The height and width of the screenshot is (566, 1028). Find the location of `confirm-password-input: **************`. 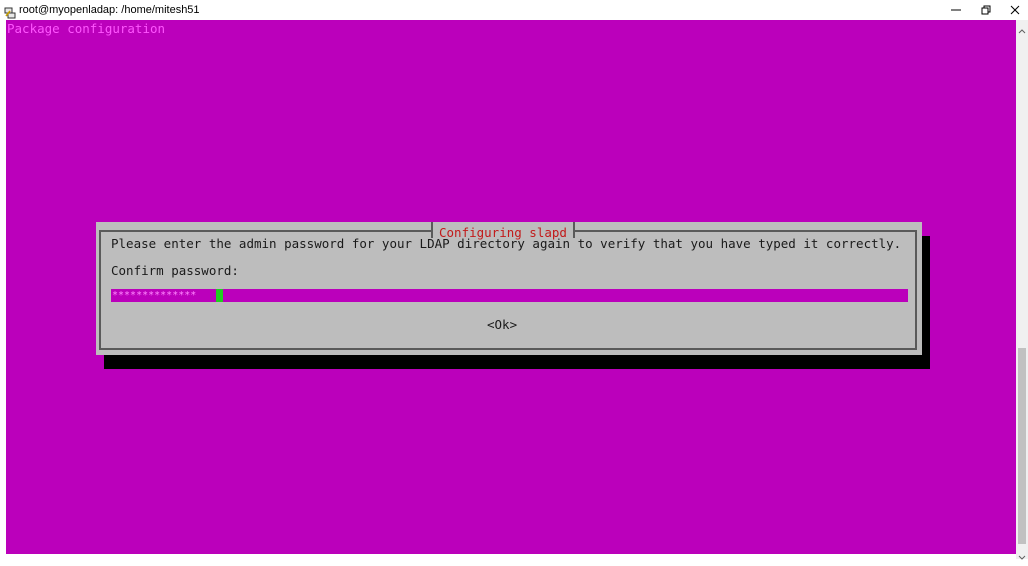

confirm-password-input: ************** is located at coordinates (509, 295).